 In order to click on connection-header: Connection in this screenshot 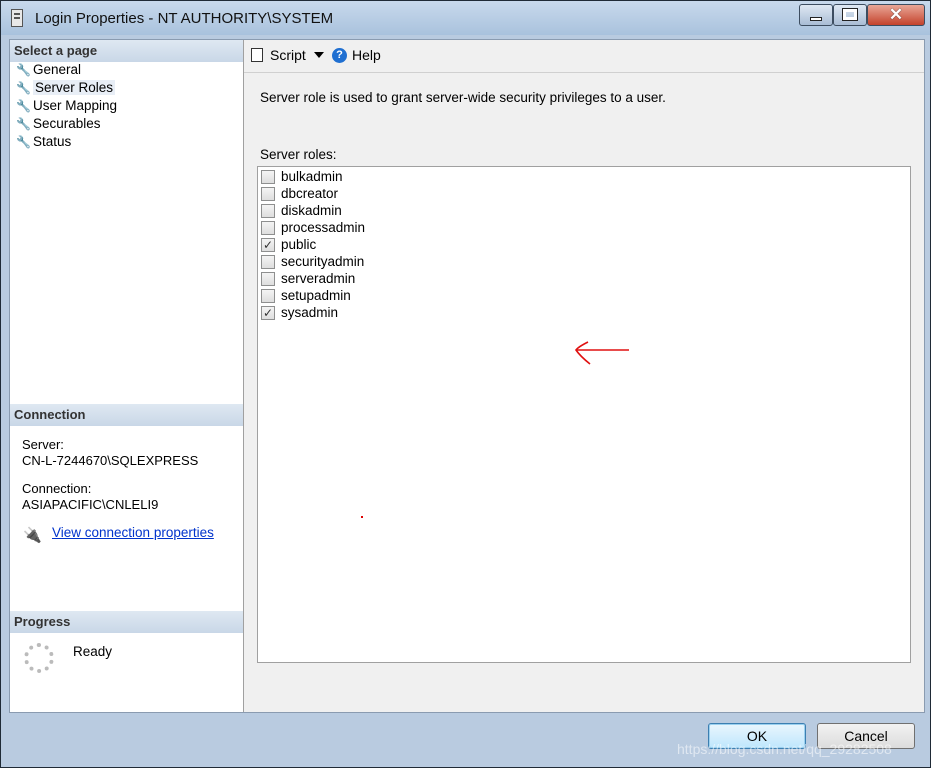, I will do `click(126, 415)`.